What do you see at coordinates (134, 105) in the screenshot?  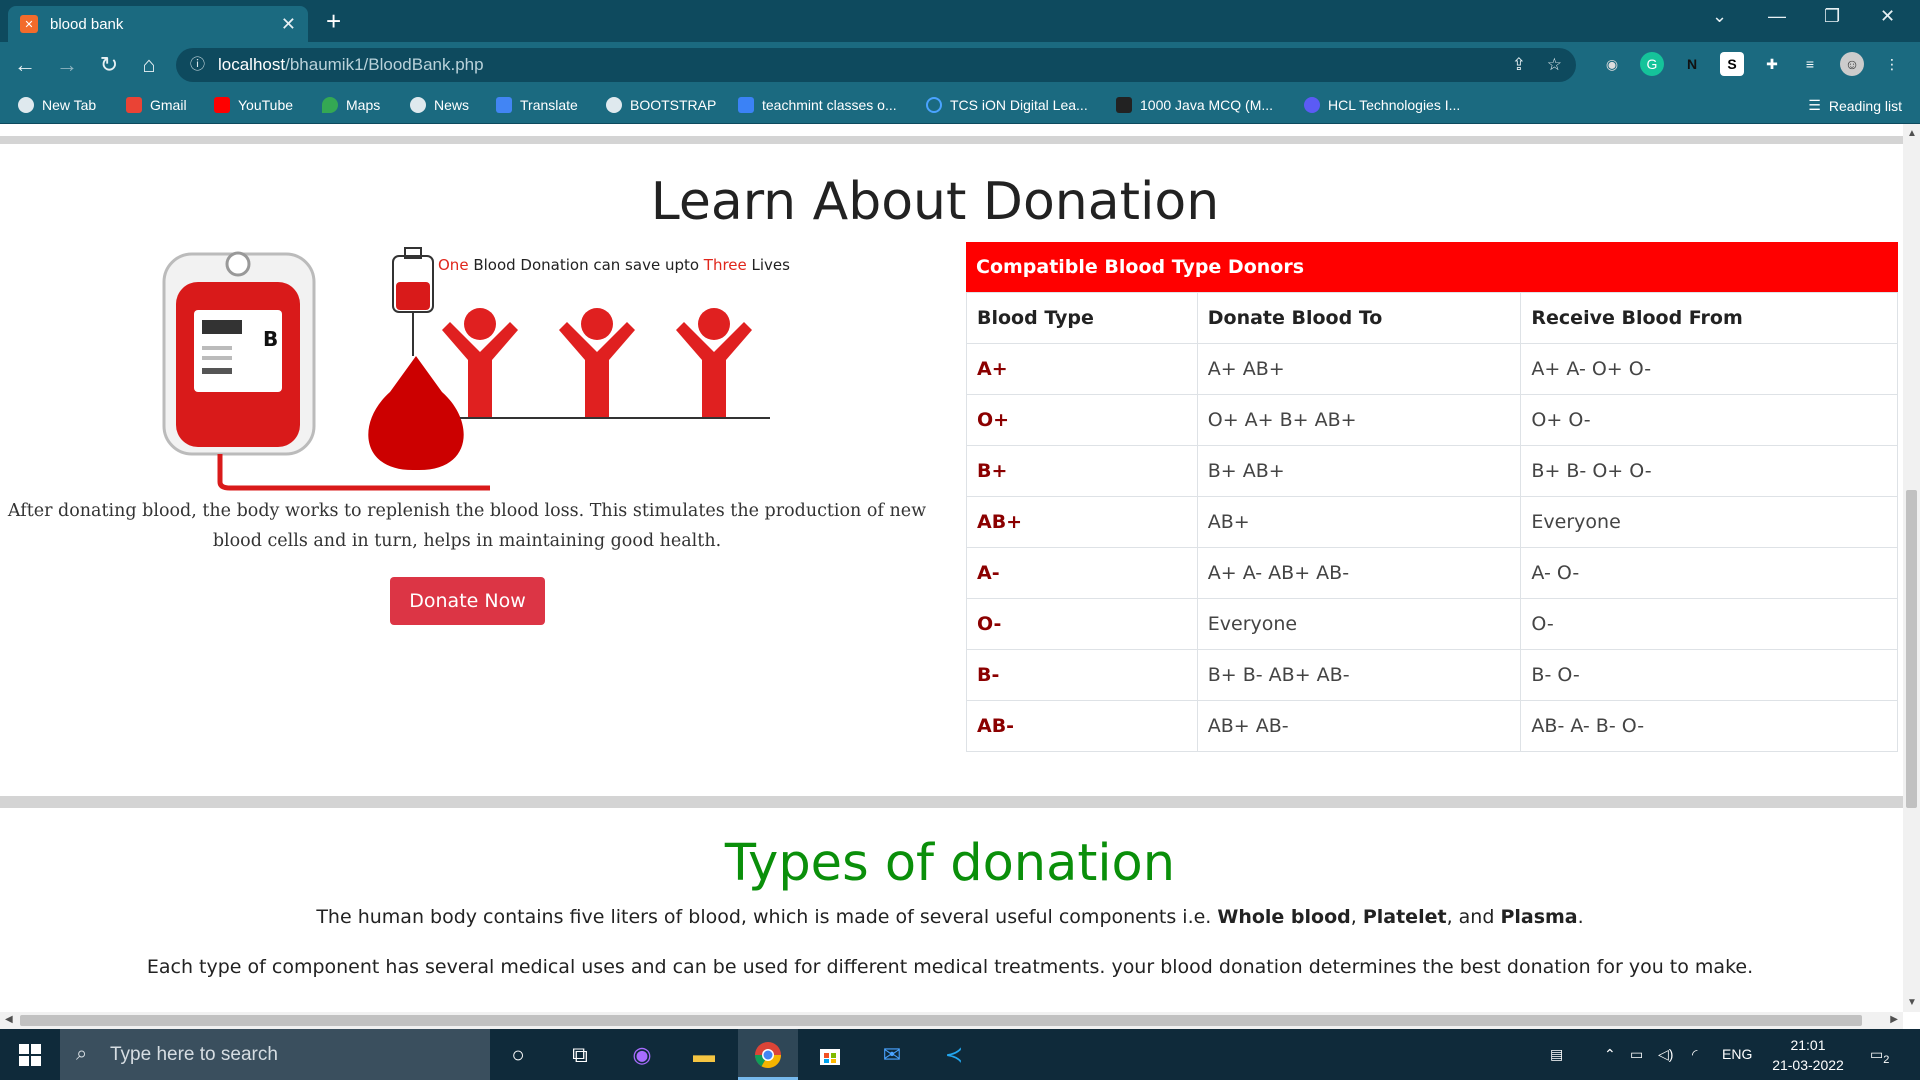 I see `gmail-icon` at bounding box center [134, 105].